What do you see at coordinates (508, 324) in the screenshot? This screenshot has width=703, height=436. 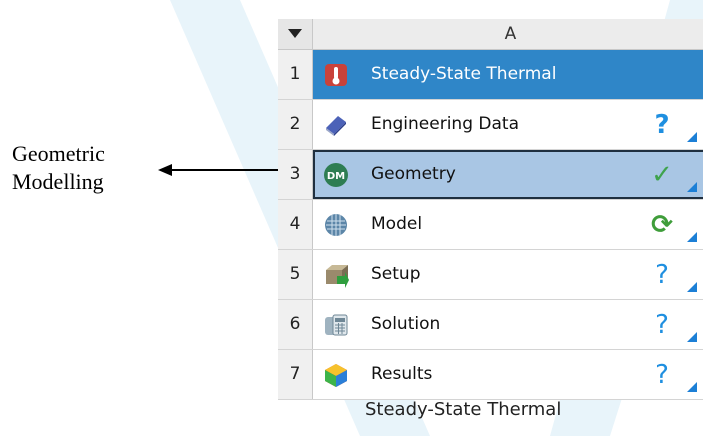 I see `cell-solution: Solution ?` at bounding box center [508, 324].